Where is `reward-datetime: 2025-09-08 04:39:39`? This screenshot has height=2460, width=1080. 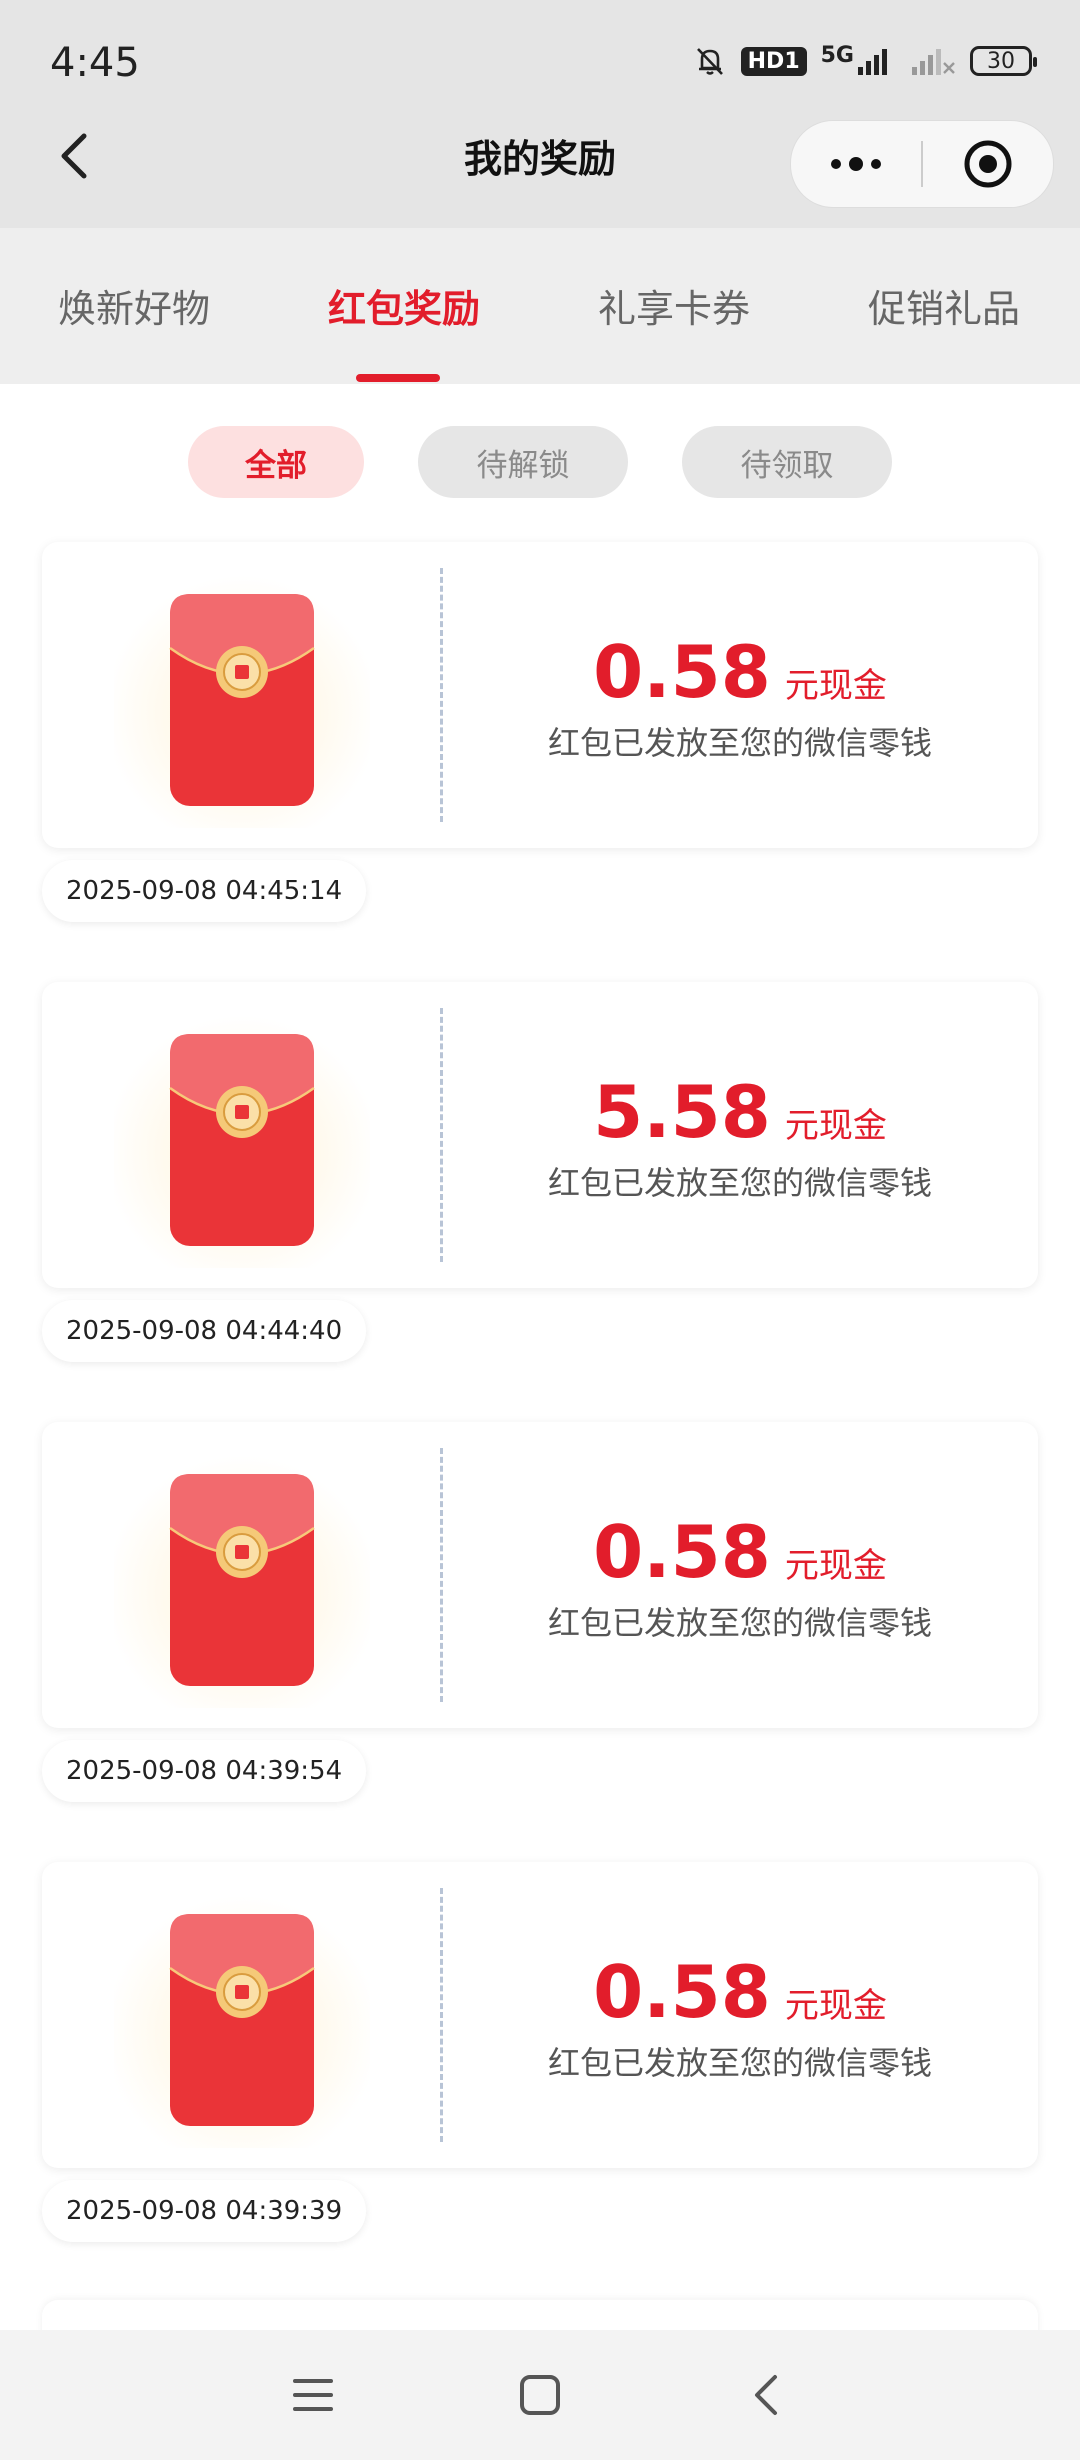
reward-datetime: 2025-09-08 04:39:39 is located at coordinates (204, 2211).